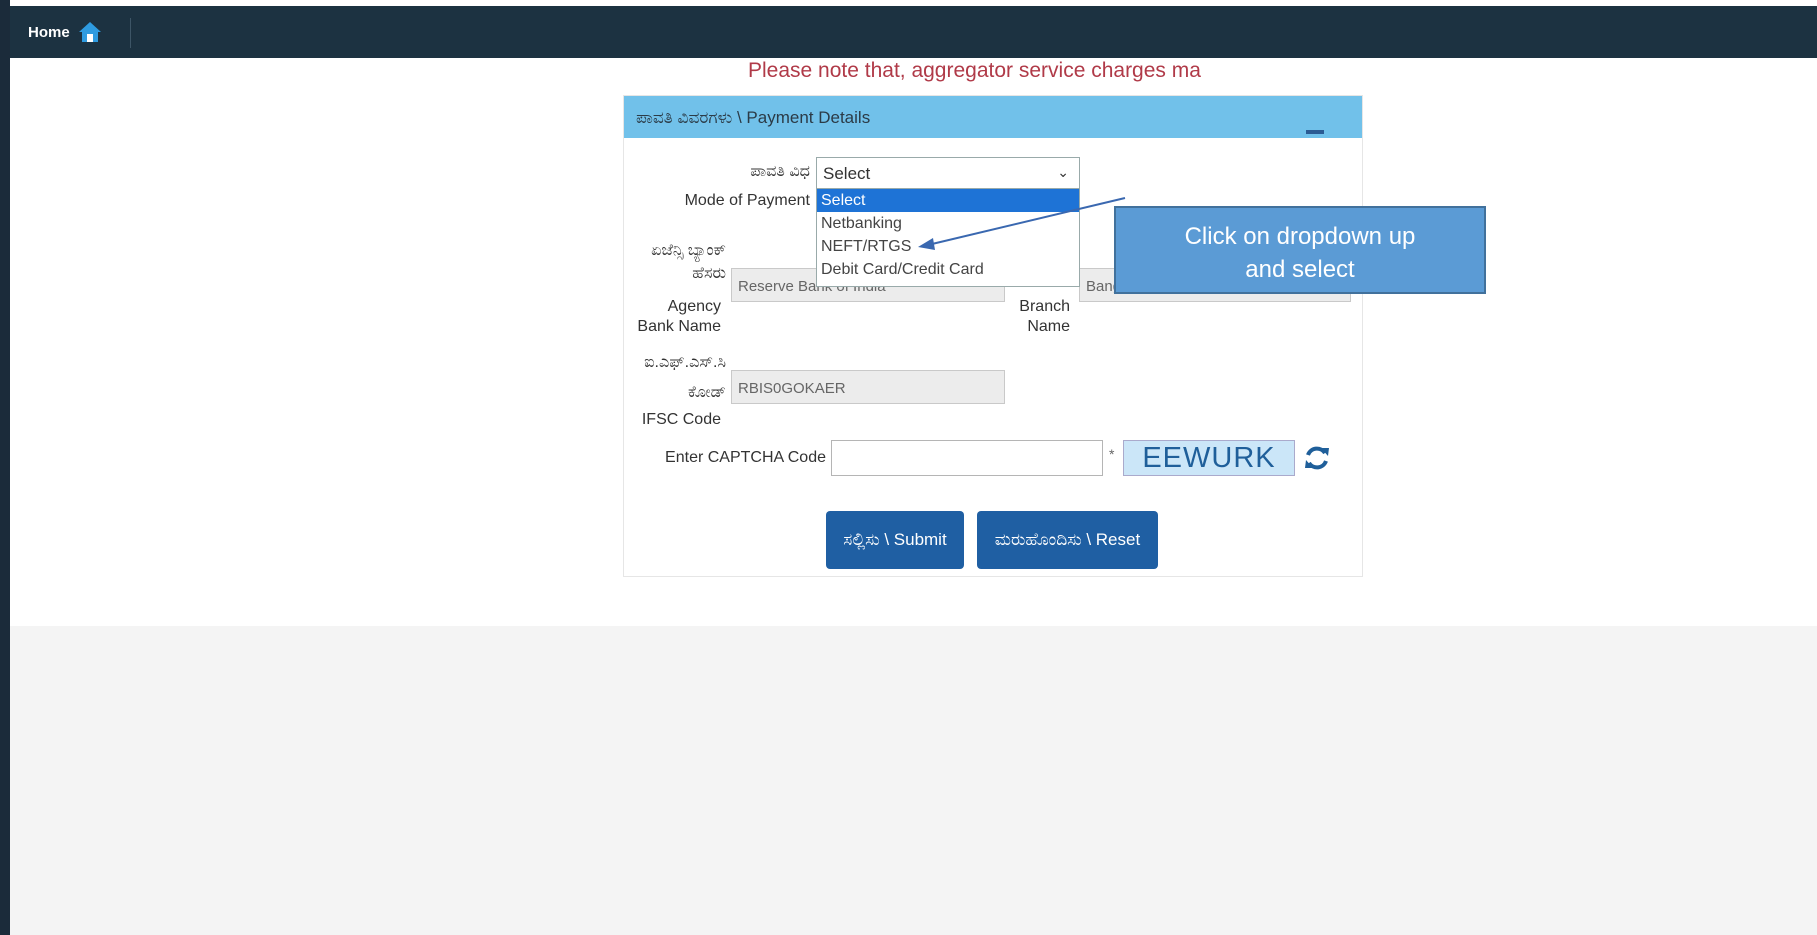 The image size is (1817, 935). I want to click on captcha-input, so click(967, 458).